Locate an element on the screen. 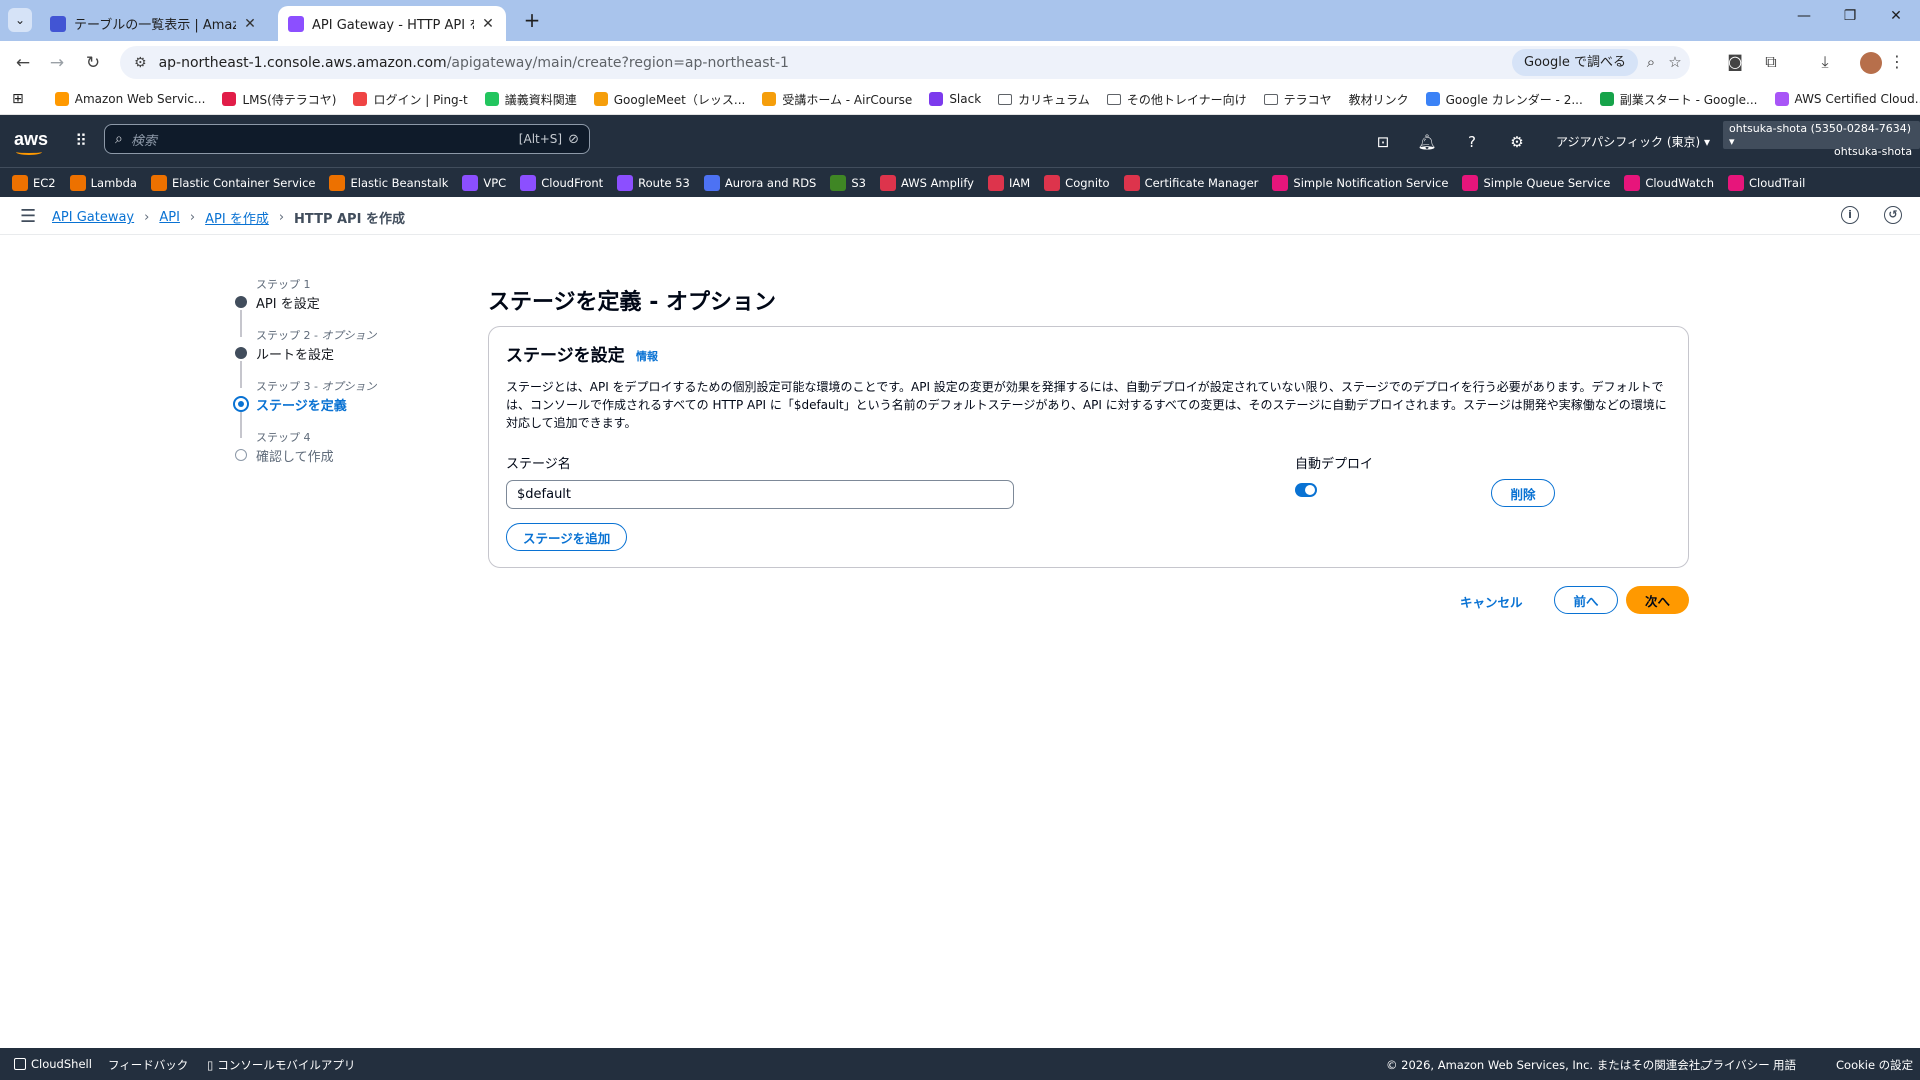  profile-avatar is located at coordinates (1871, 63).